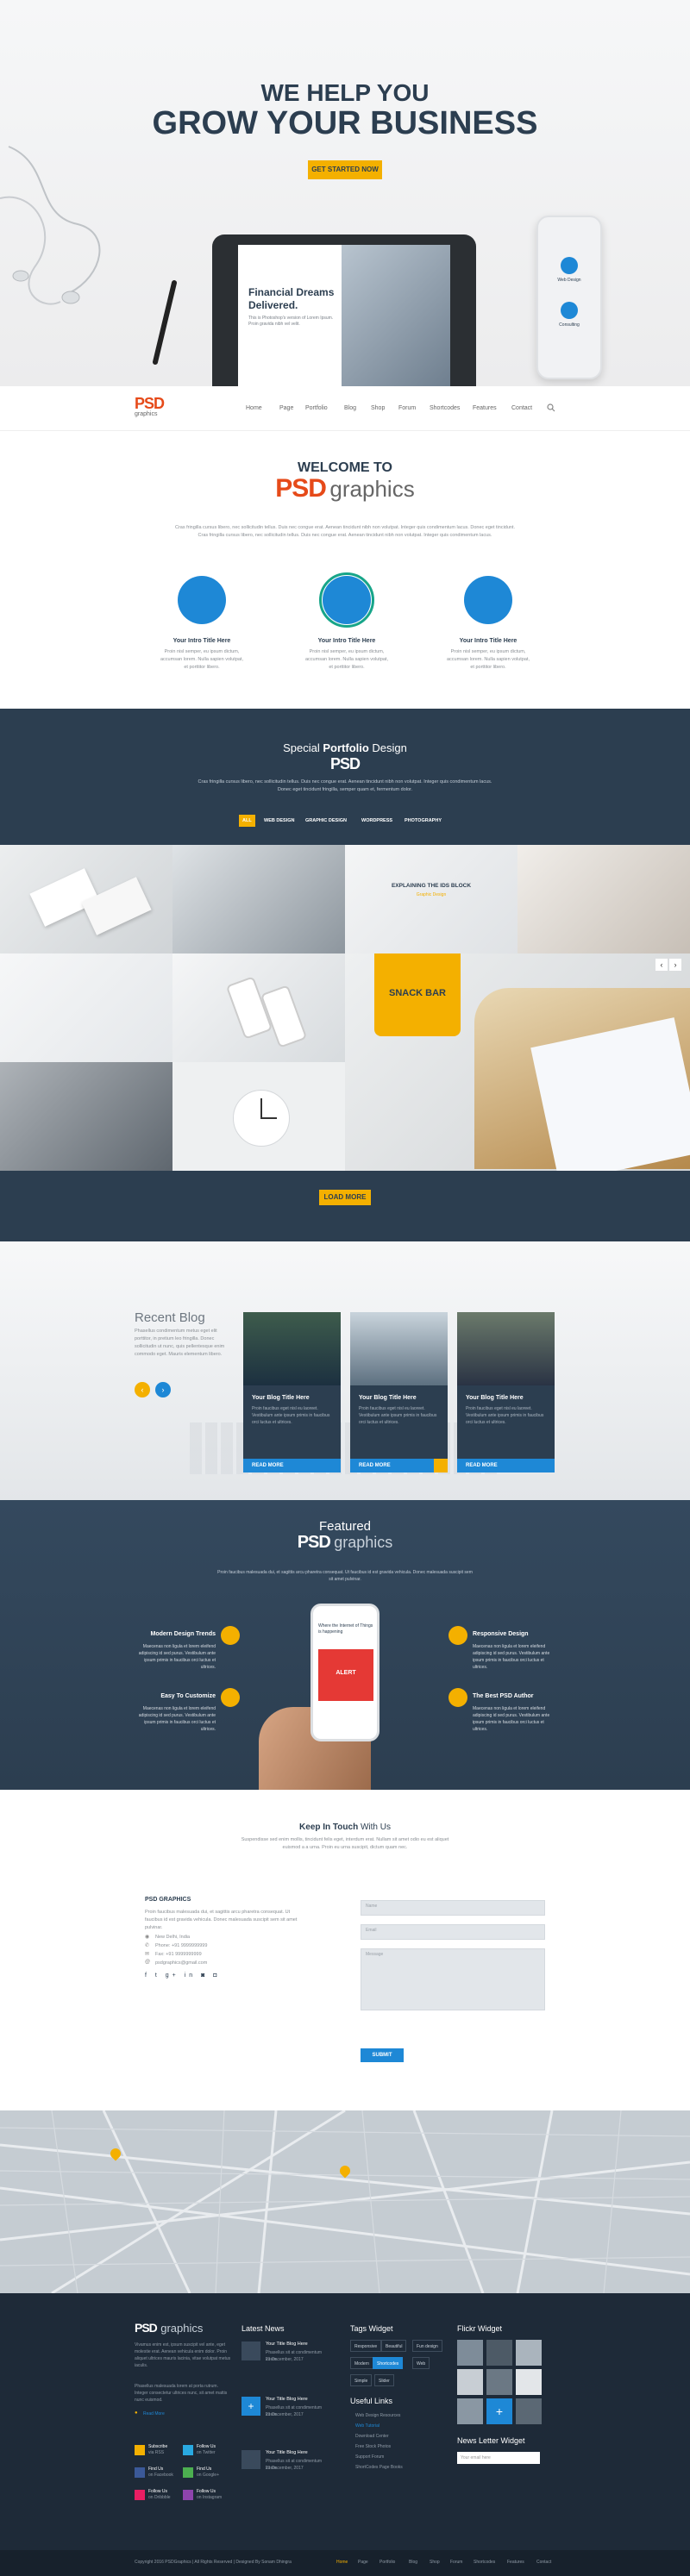 The image size is (690, 2576). I want to click on bottom-nav-forum: Forum, so click(456, 2562).